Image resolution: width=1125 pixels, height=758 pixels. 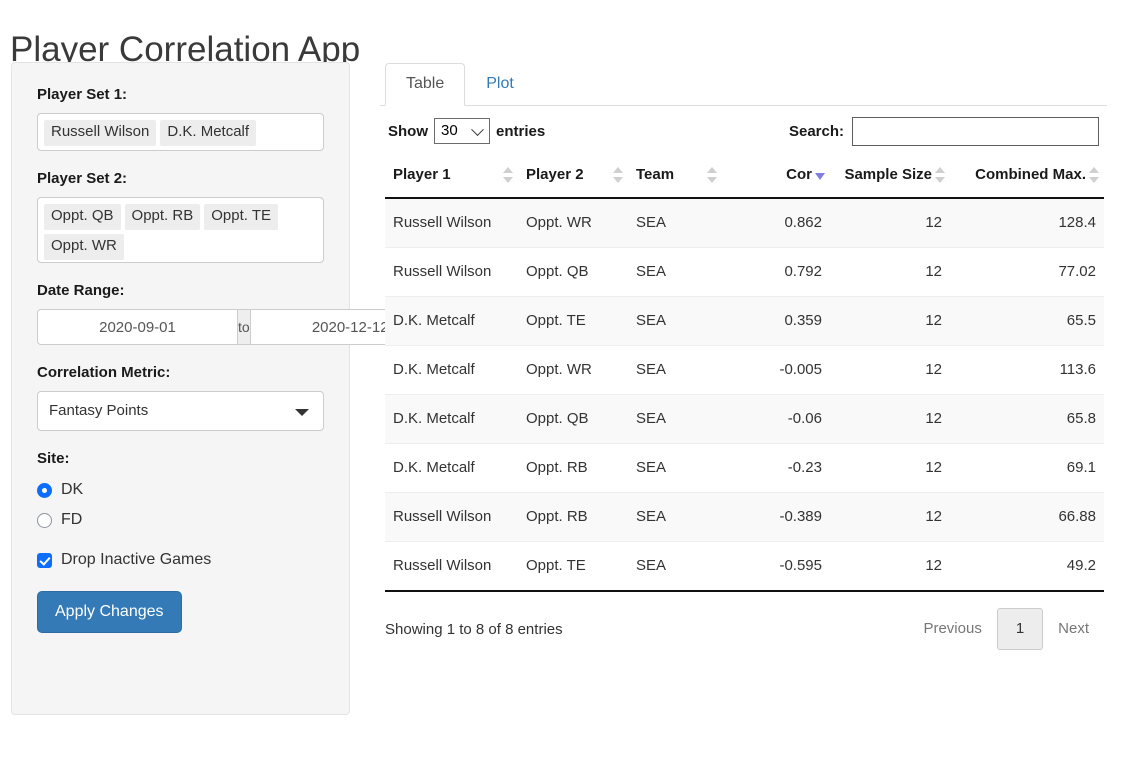 What do you see at coordinates (44, 560) in the screenshot?
I see `checkbox-checked-icon` at bounding box center [44, 560].